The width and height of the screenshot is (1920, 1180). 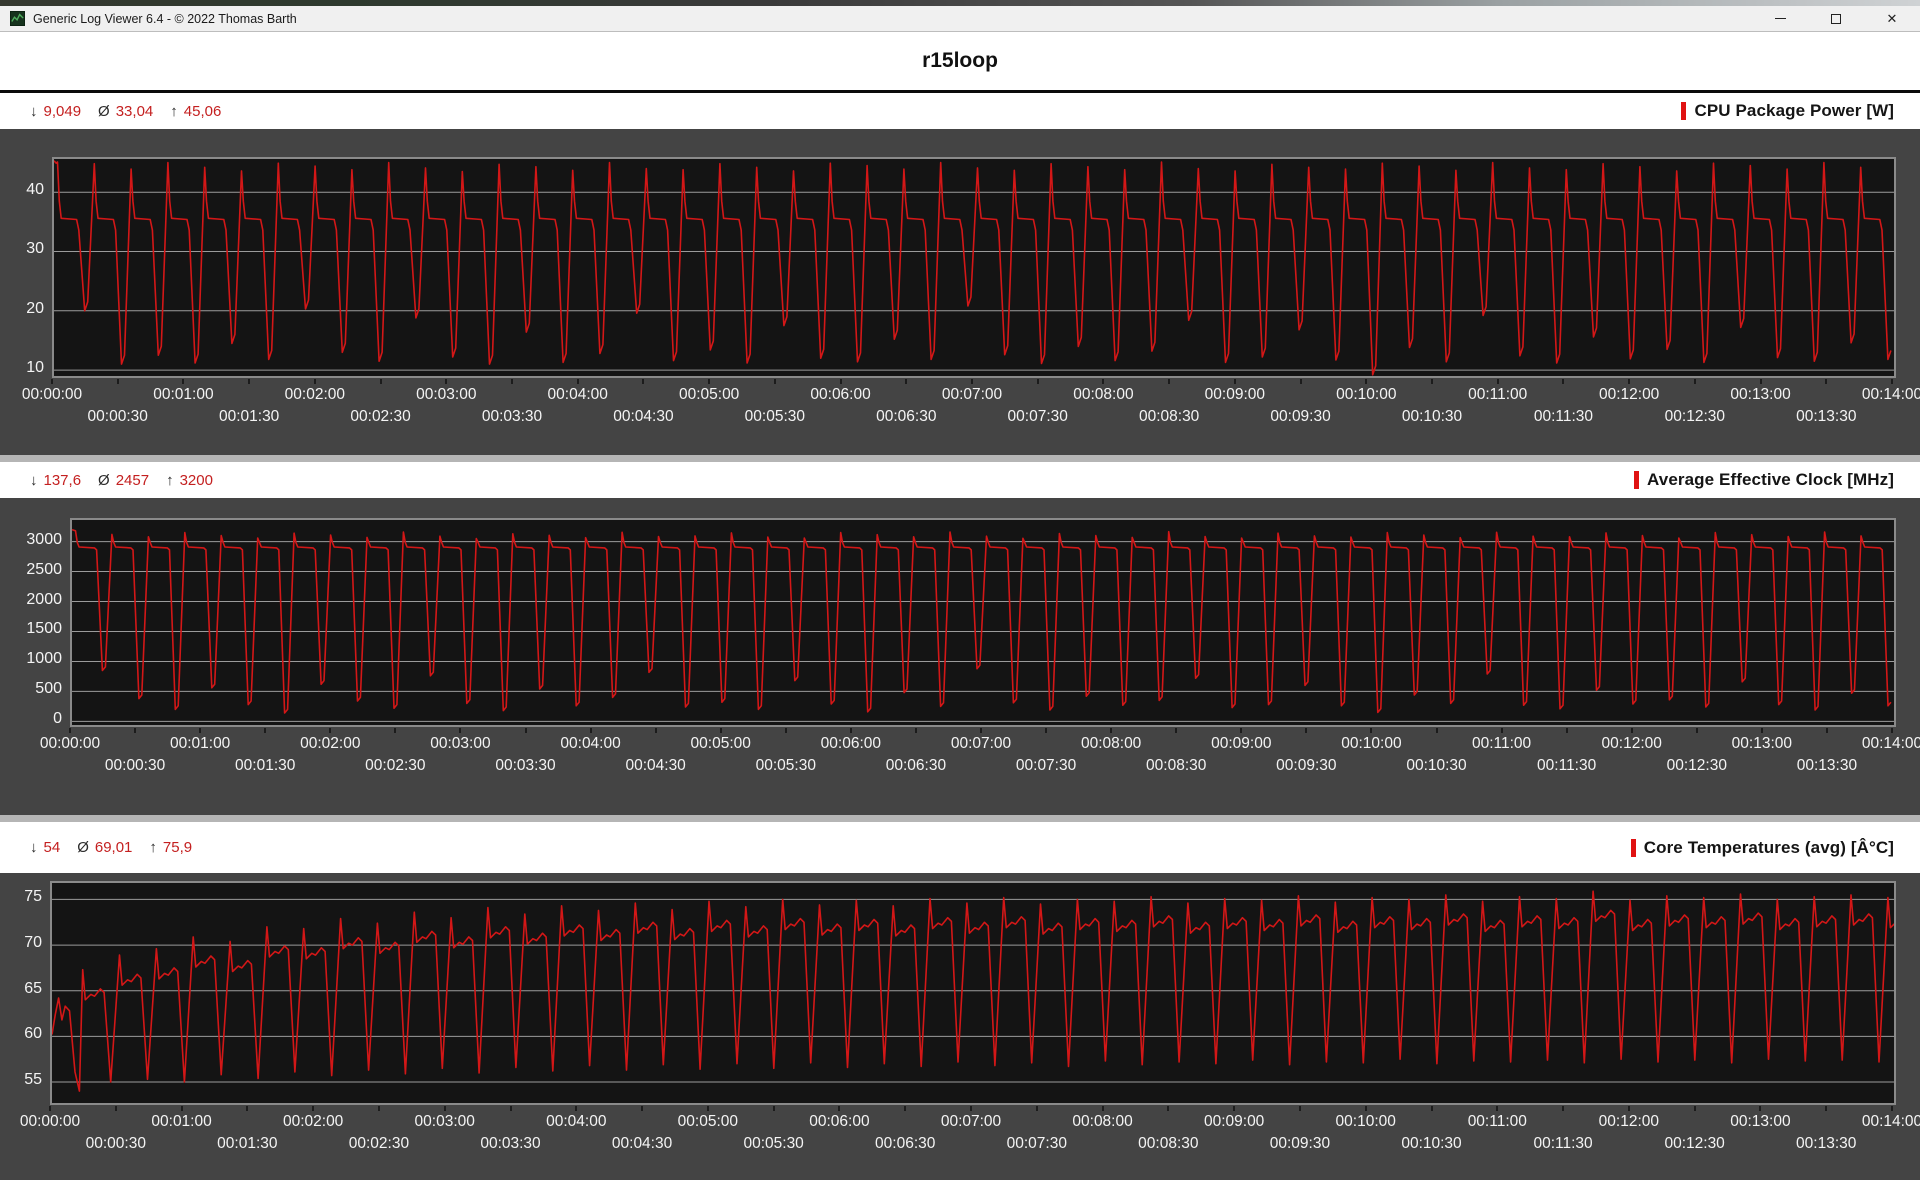 I want to click on avg-icon: Ø, so click(x=104, y=111).